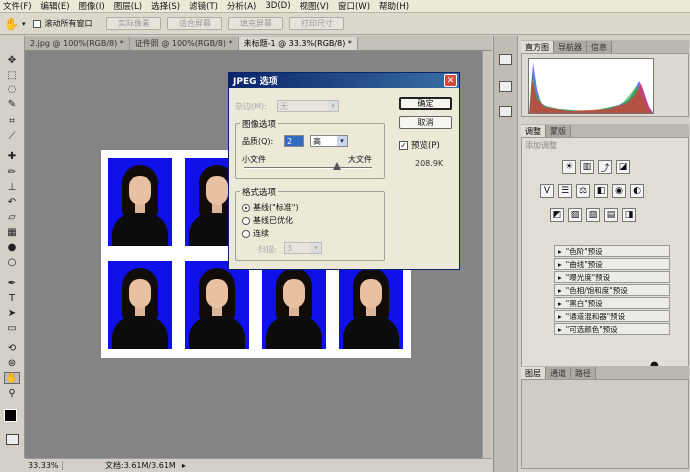 The width and height of the screenshot is (690, 472). Describe the element at coordinates (241, 6) in the screenshot. I see `menu-analysis: 分析(A)` at that location.